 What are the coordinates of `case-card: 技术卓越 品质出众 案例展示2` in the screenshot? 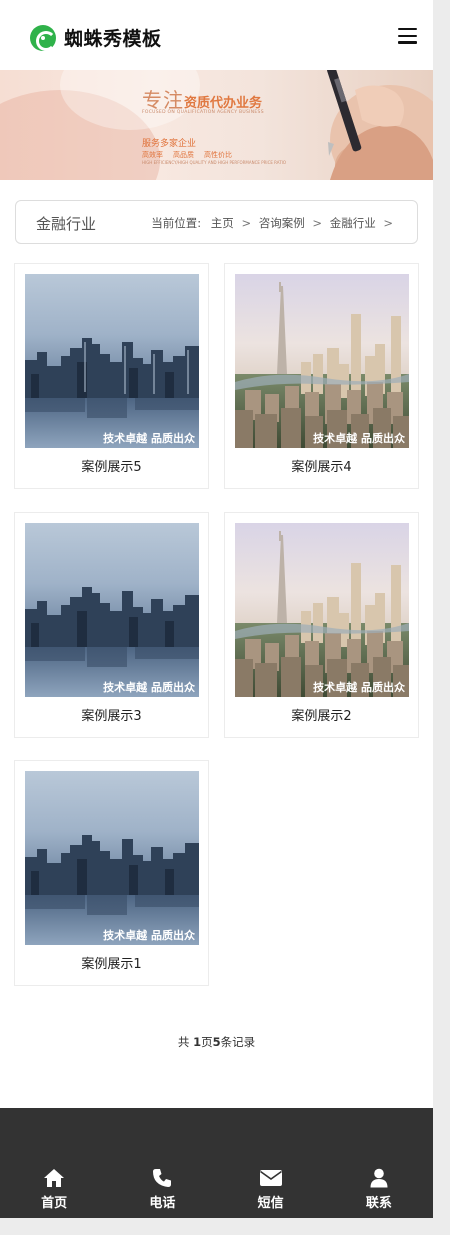 It's located at (321, 625).